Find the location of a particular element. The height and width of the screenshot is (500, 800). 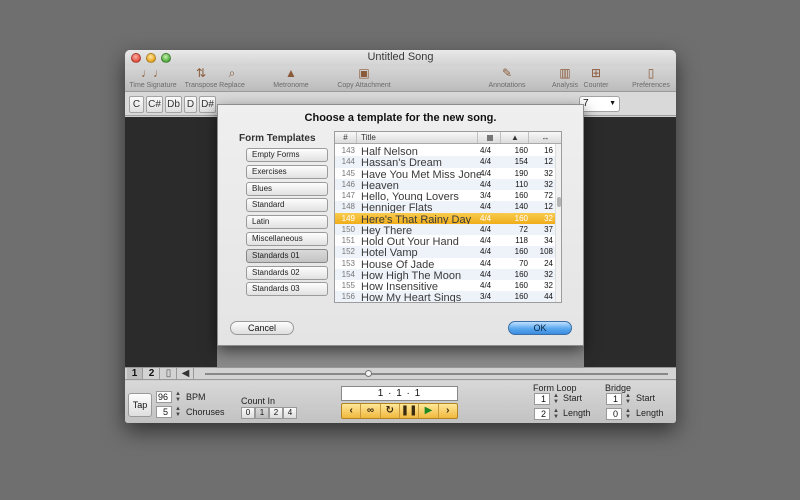

tab-page-1: 1 is located at coordinates (135, 373).